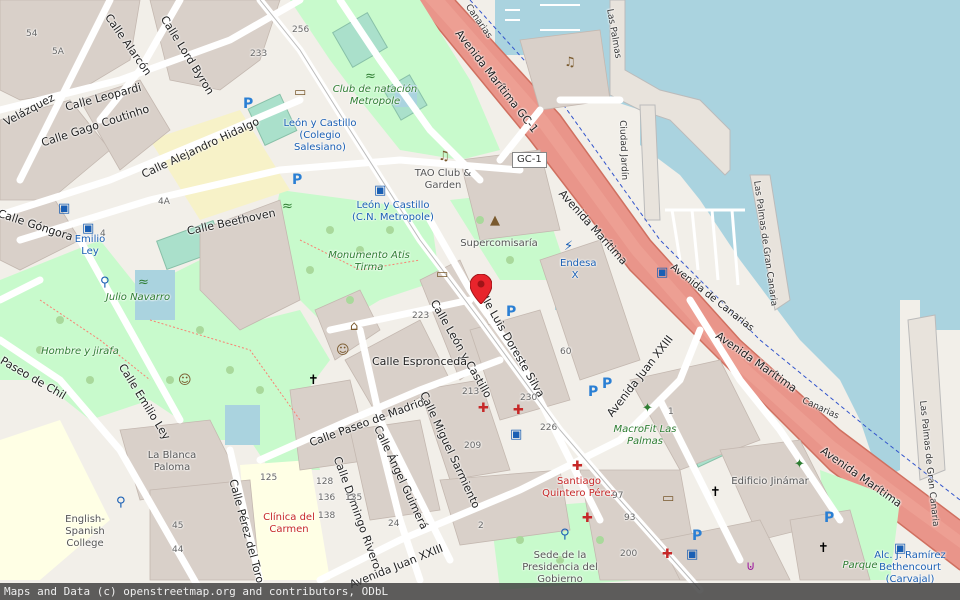  I want to click on house-number: 256, so click(301, 30).